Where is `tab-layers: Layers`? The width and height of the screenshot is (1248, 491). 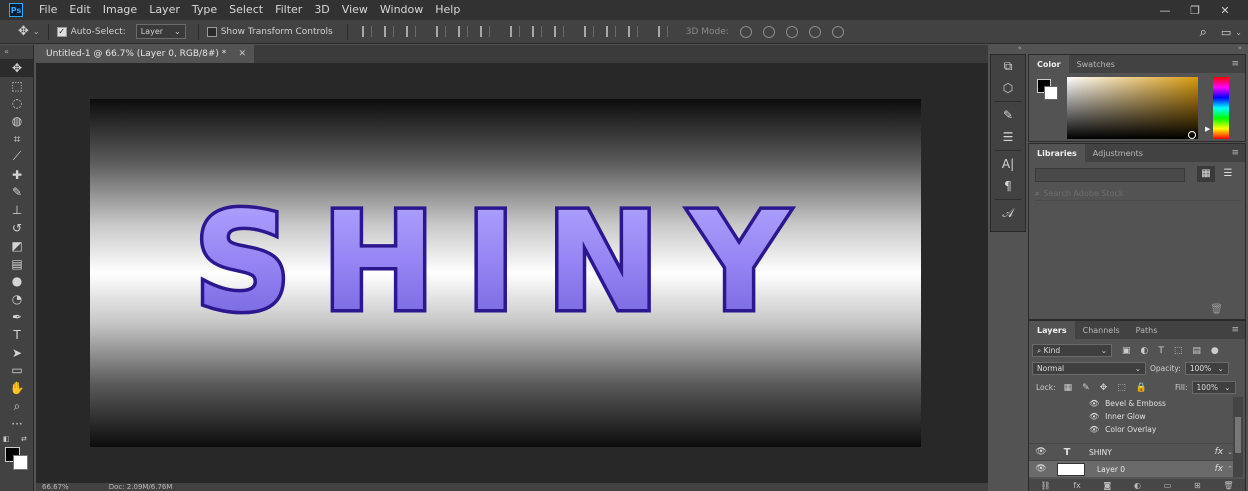 tab-layers: Layers is located at coordinates (1052, 330).